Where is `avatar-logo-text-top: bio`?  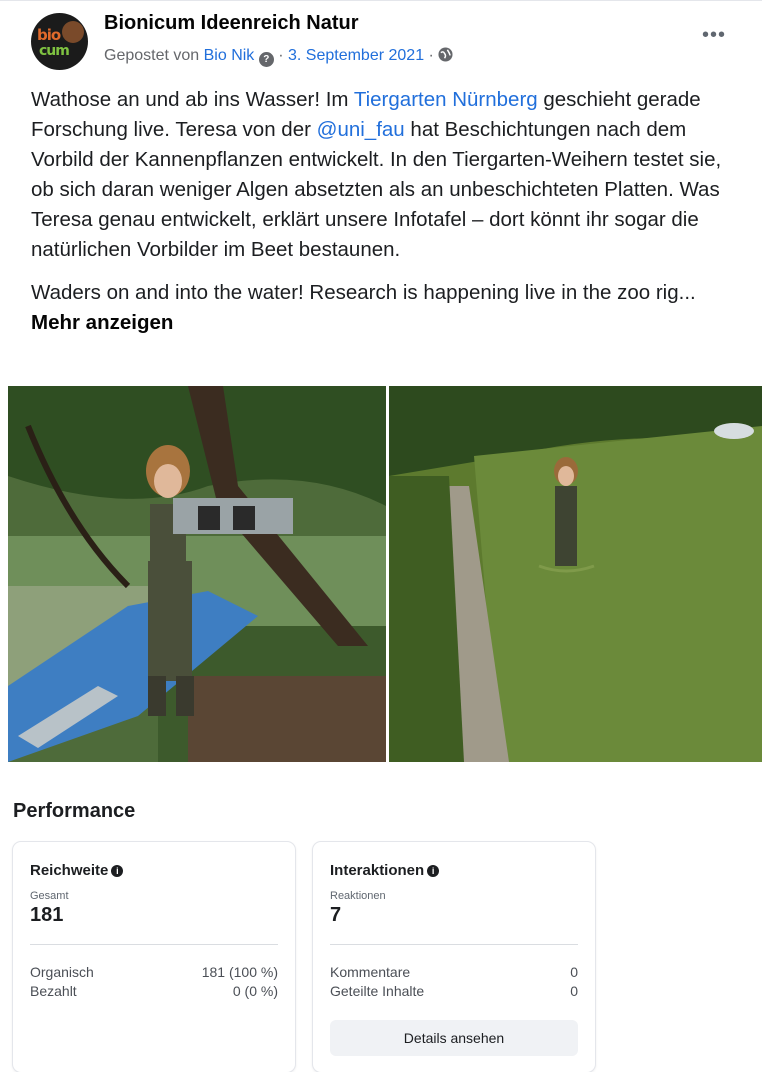
avatar-logo-text-top: bio is located at coordinates (49, 35).